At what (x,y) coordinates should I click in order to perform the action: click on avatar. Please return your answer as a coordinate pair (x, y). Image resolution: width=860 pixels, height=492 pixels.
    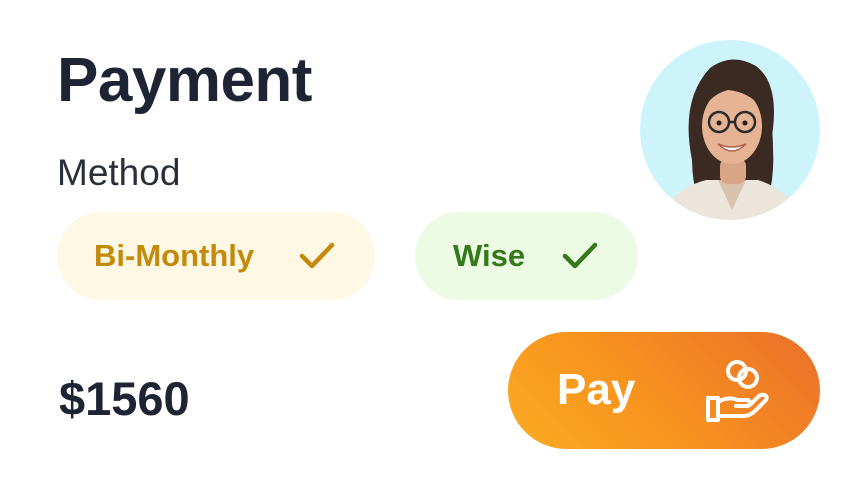
    Looking at the image, I should click on (730, 130).